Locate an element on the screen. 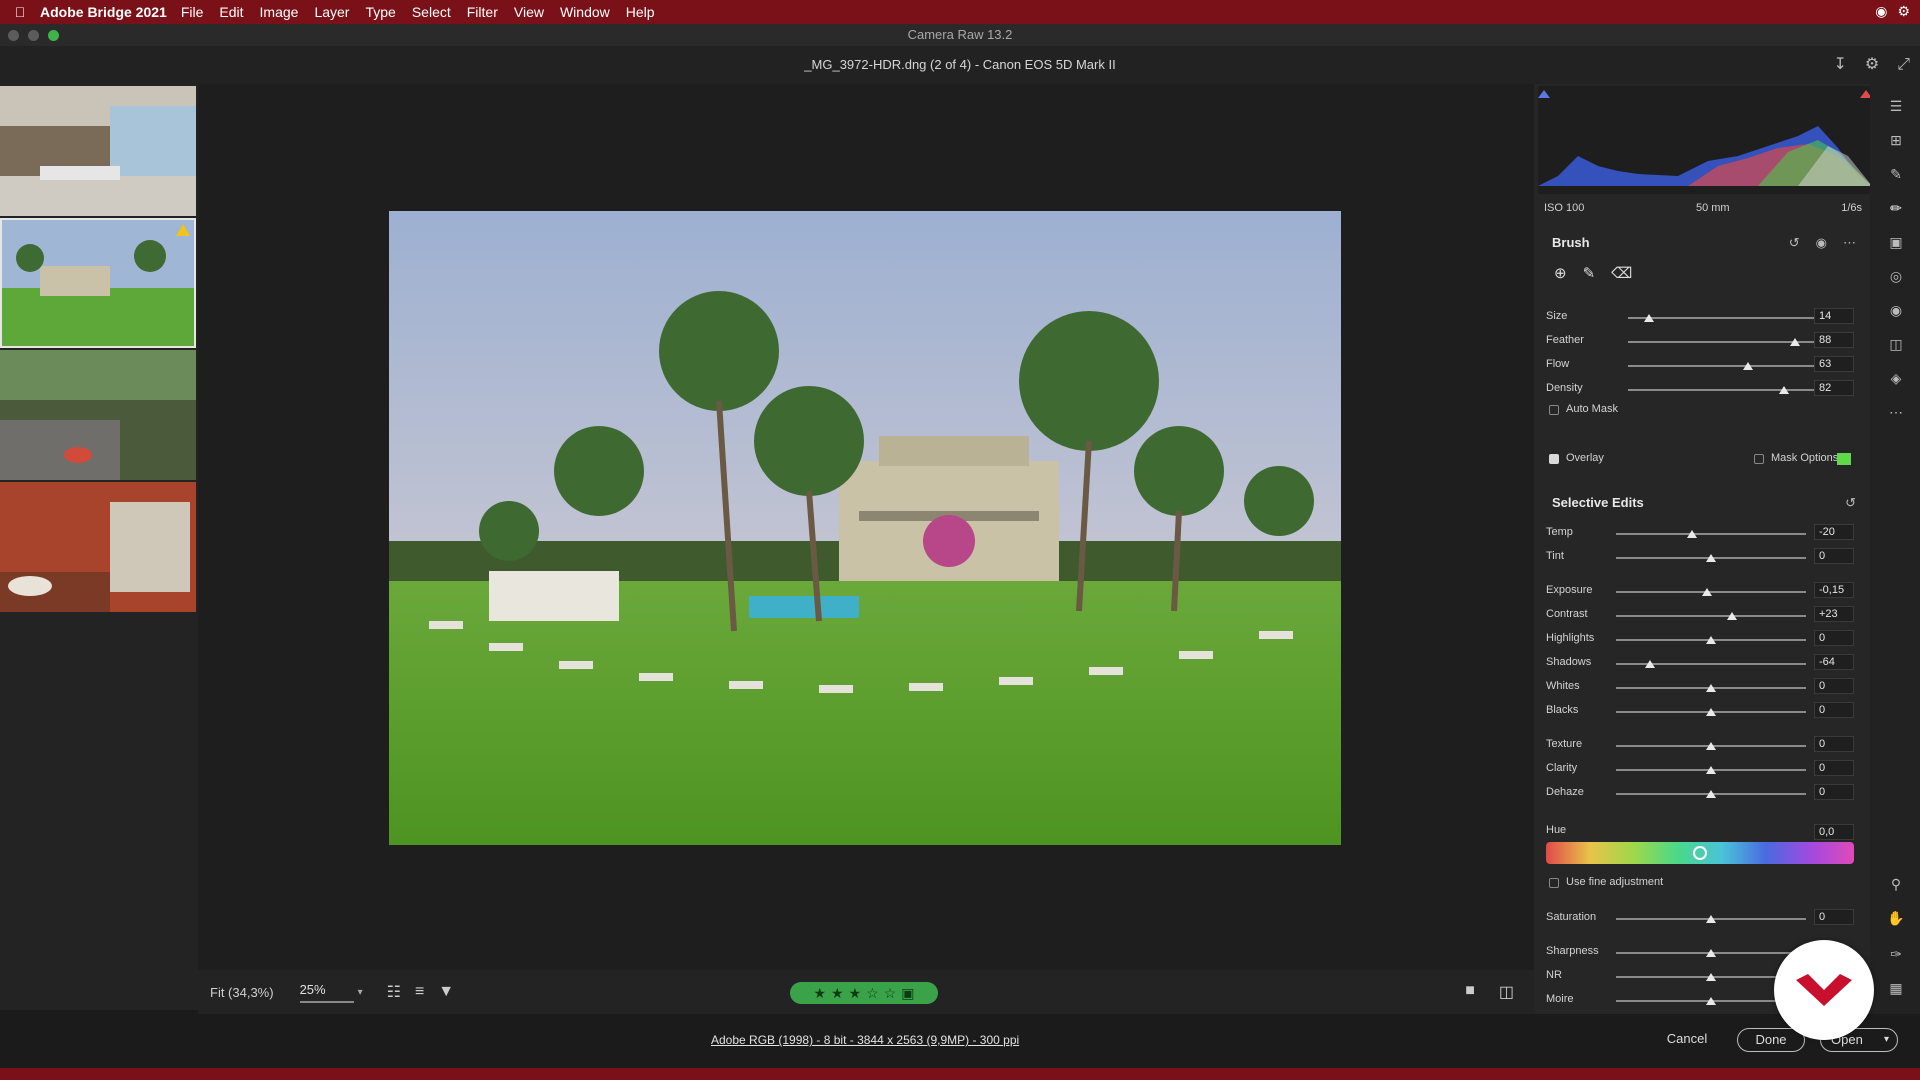 This screenshot has height=1080, width=1920. creative-cloud-icon: ◉ is located at coordinates (1881, 11).